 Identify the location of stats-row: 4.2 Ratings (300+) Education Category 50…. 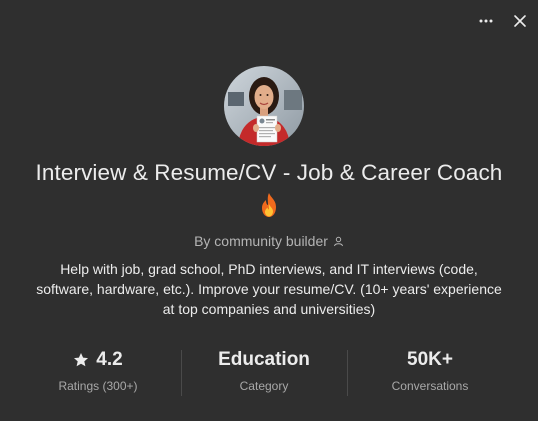
(264, 372).